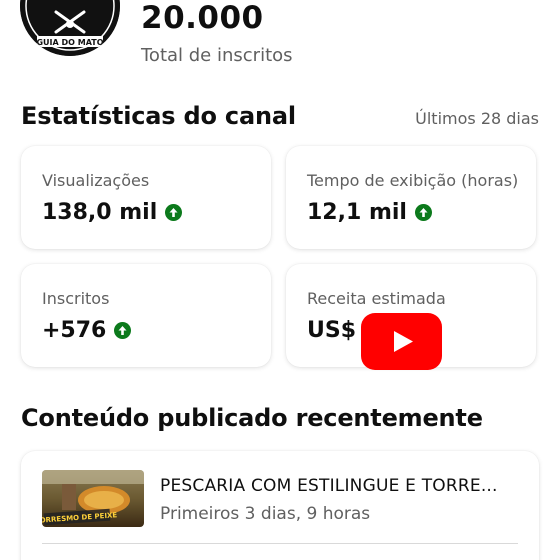 The image size is (560, 560). Describe the element at coordinates (411, 197) in the screenshot. I see `stat-card-watch-time: Tempo de exibição (horas) 12,1 mil` at that location.